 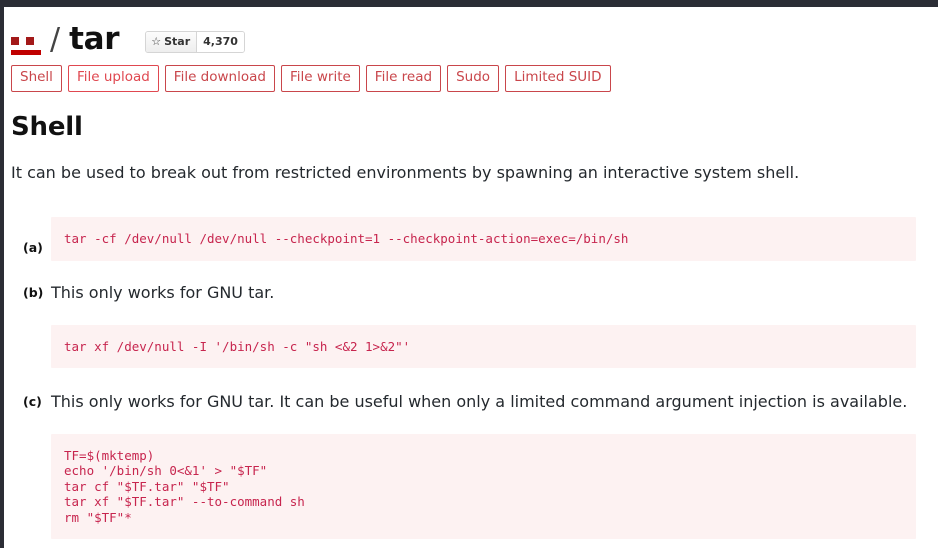 I want to click on star-button-label: Star, so click(x=177, y=41).